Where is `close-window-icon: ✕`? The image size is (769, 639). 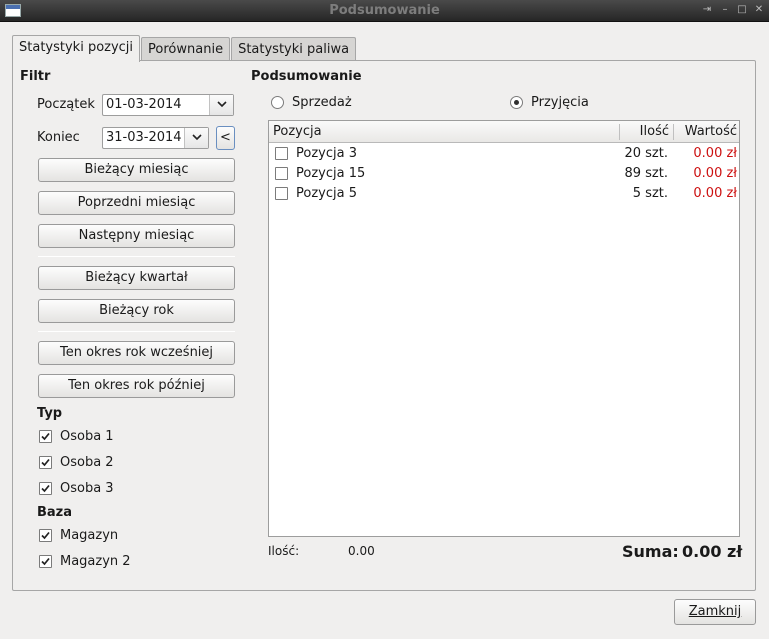
close-window-icon: ✕ is located at coordinates (759, 10).